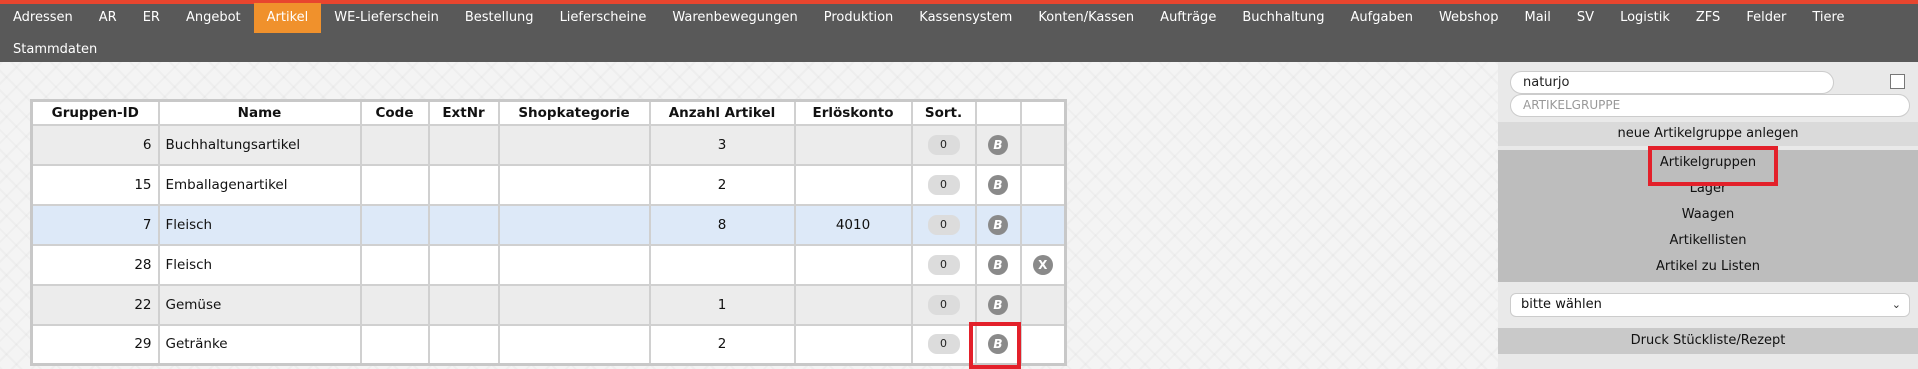  I want to click on cell-id: 6, so click(95, 144).